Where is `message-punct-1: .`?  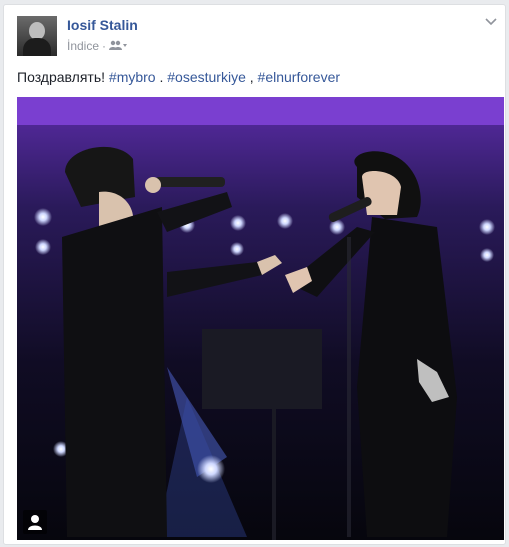
message-punct-1: . is located at coordinates (161, 77).